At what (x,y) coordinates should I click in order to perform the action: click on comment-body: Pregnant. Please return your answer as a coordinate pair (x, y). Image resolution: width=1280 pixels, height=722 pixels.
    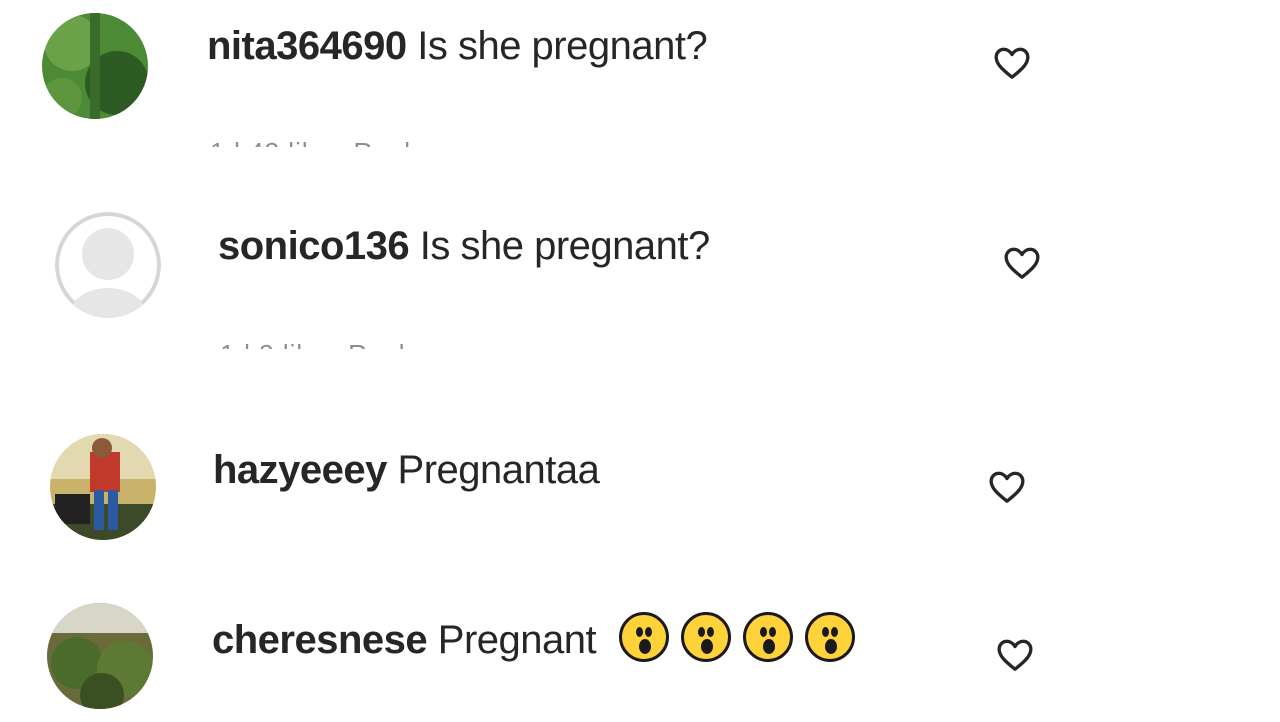
    Looking at the image, I should click on (517, 640).